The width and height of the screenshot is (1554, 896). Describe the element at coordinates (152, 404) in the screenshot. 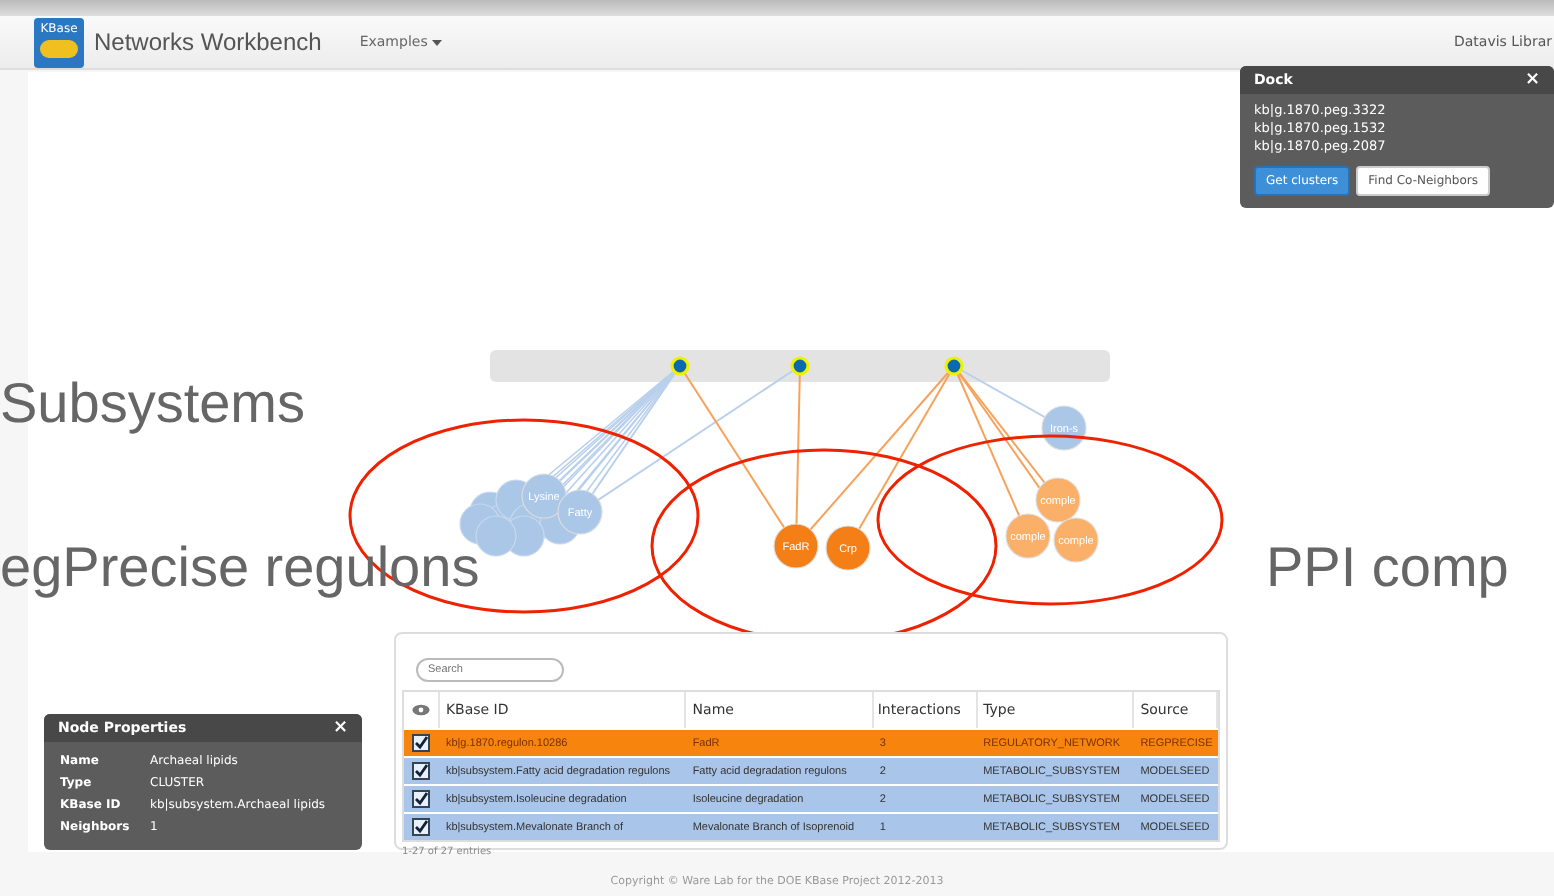

I see `annotation-label: Subsystems` at that location.